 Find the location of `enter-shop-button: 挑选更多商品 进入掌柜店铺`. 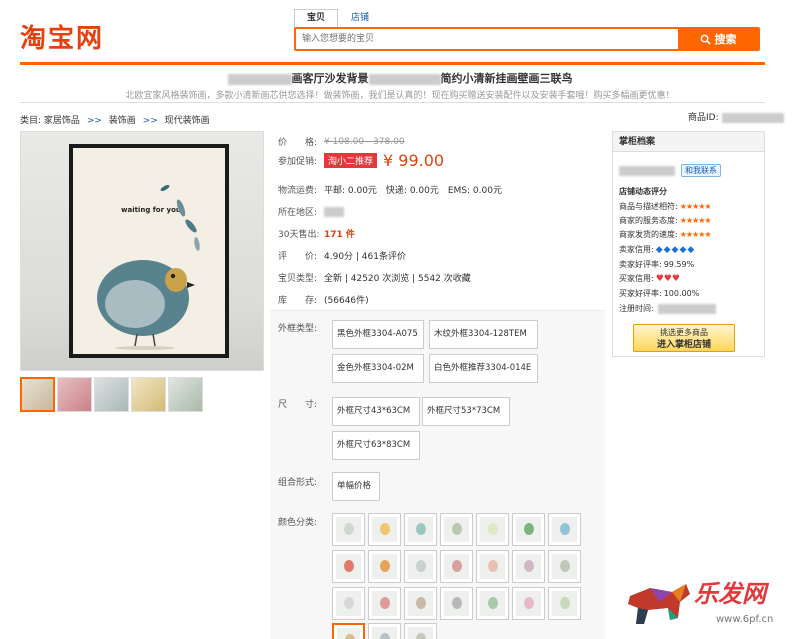

enter-shop-button: 挑选更多商品 进入掌柜店铺 is located at coordinates (684, 338).